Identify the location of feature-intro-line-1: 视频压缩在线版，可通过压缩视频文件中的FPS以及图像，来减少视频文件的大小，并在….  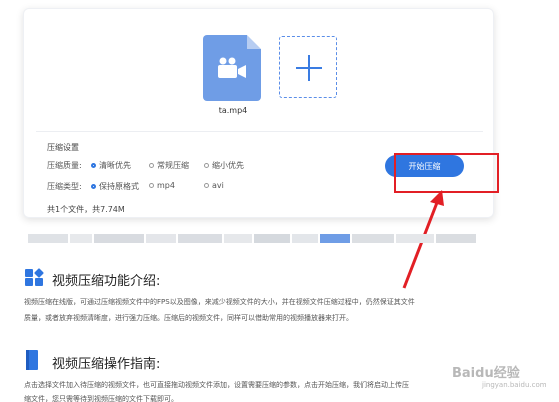
(219, 302).